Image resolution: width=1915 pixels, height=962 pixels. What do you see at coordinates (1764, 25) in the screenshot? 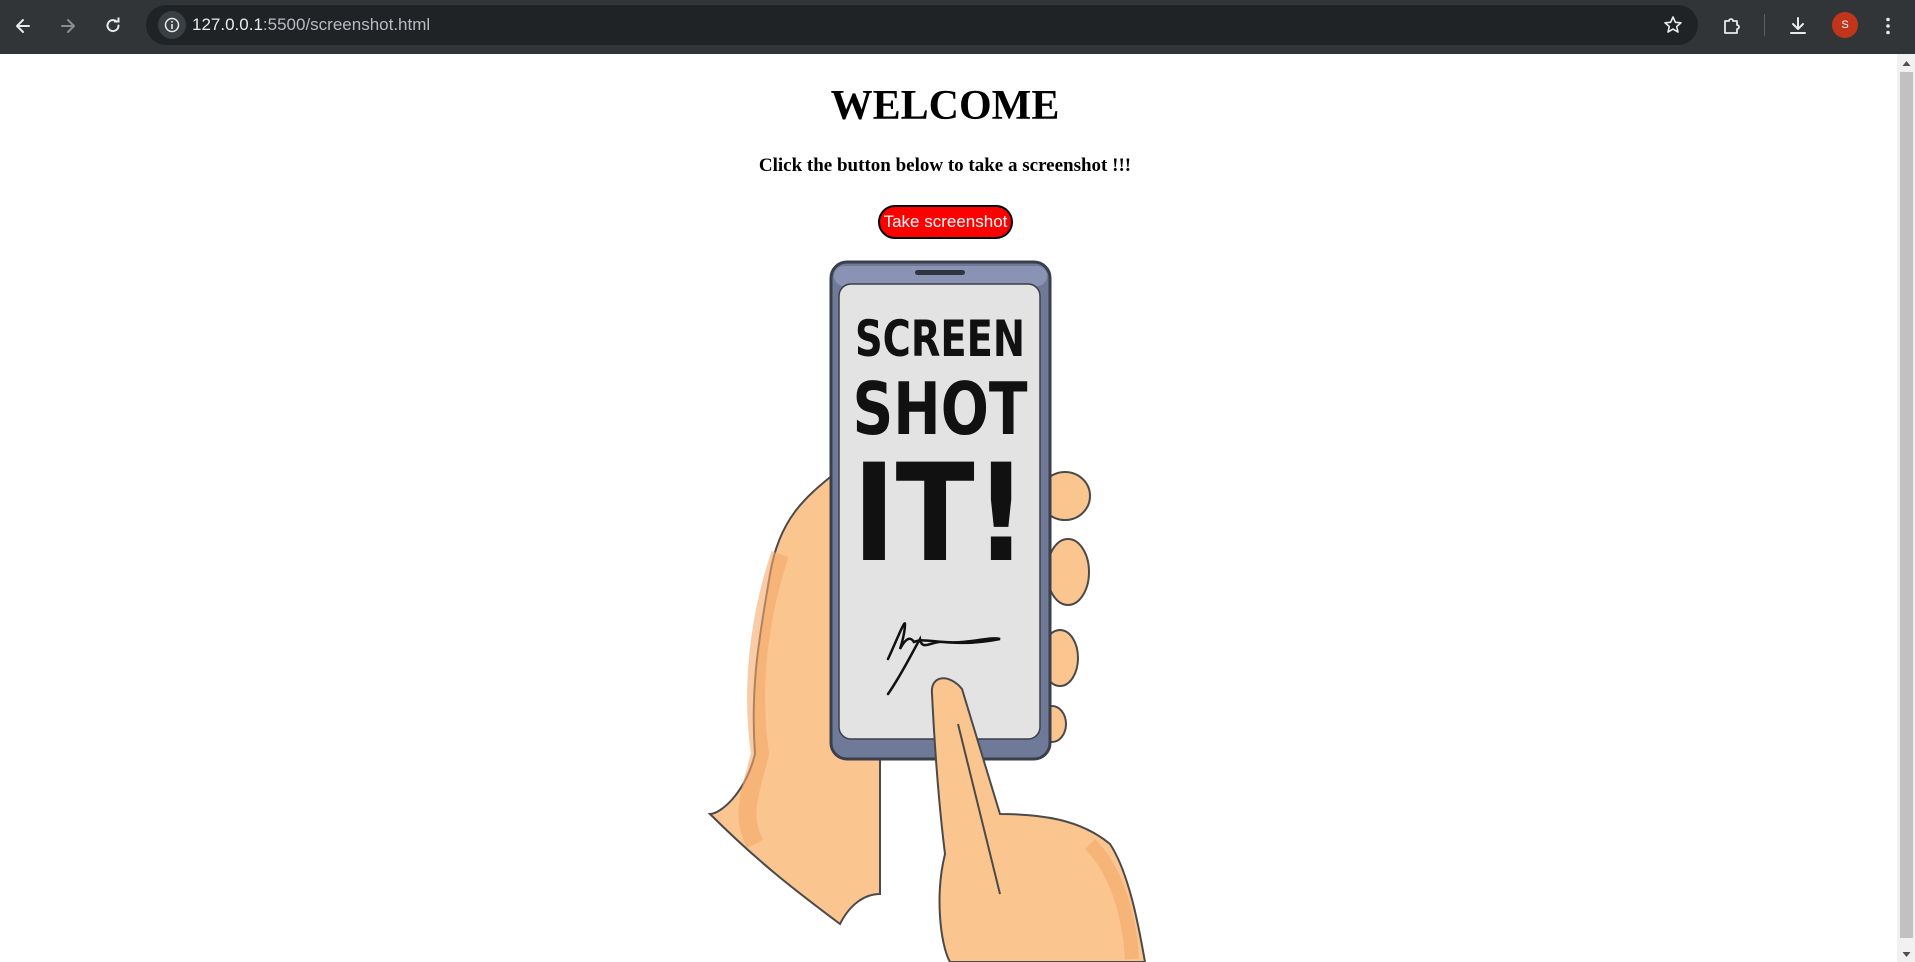
I see `toolbar-divider` at bounding box center [1764, 25].